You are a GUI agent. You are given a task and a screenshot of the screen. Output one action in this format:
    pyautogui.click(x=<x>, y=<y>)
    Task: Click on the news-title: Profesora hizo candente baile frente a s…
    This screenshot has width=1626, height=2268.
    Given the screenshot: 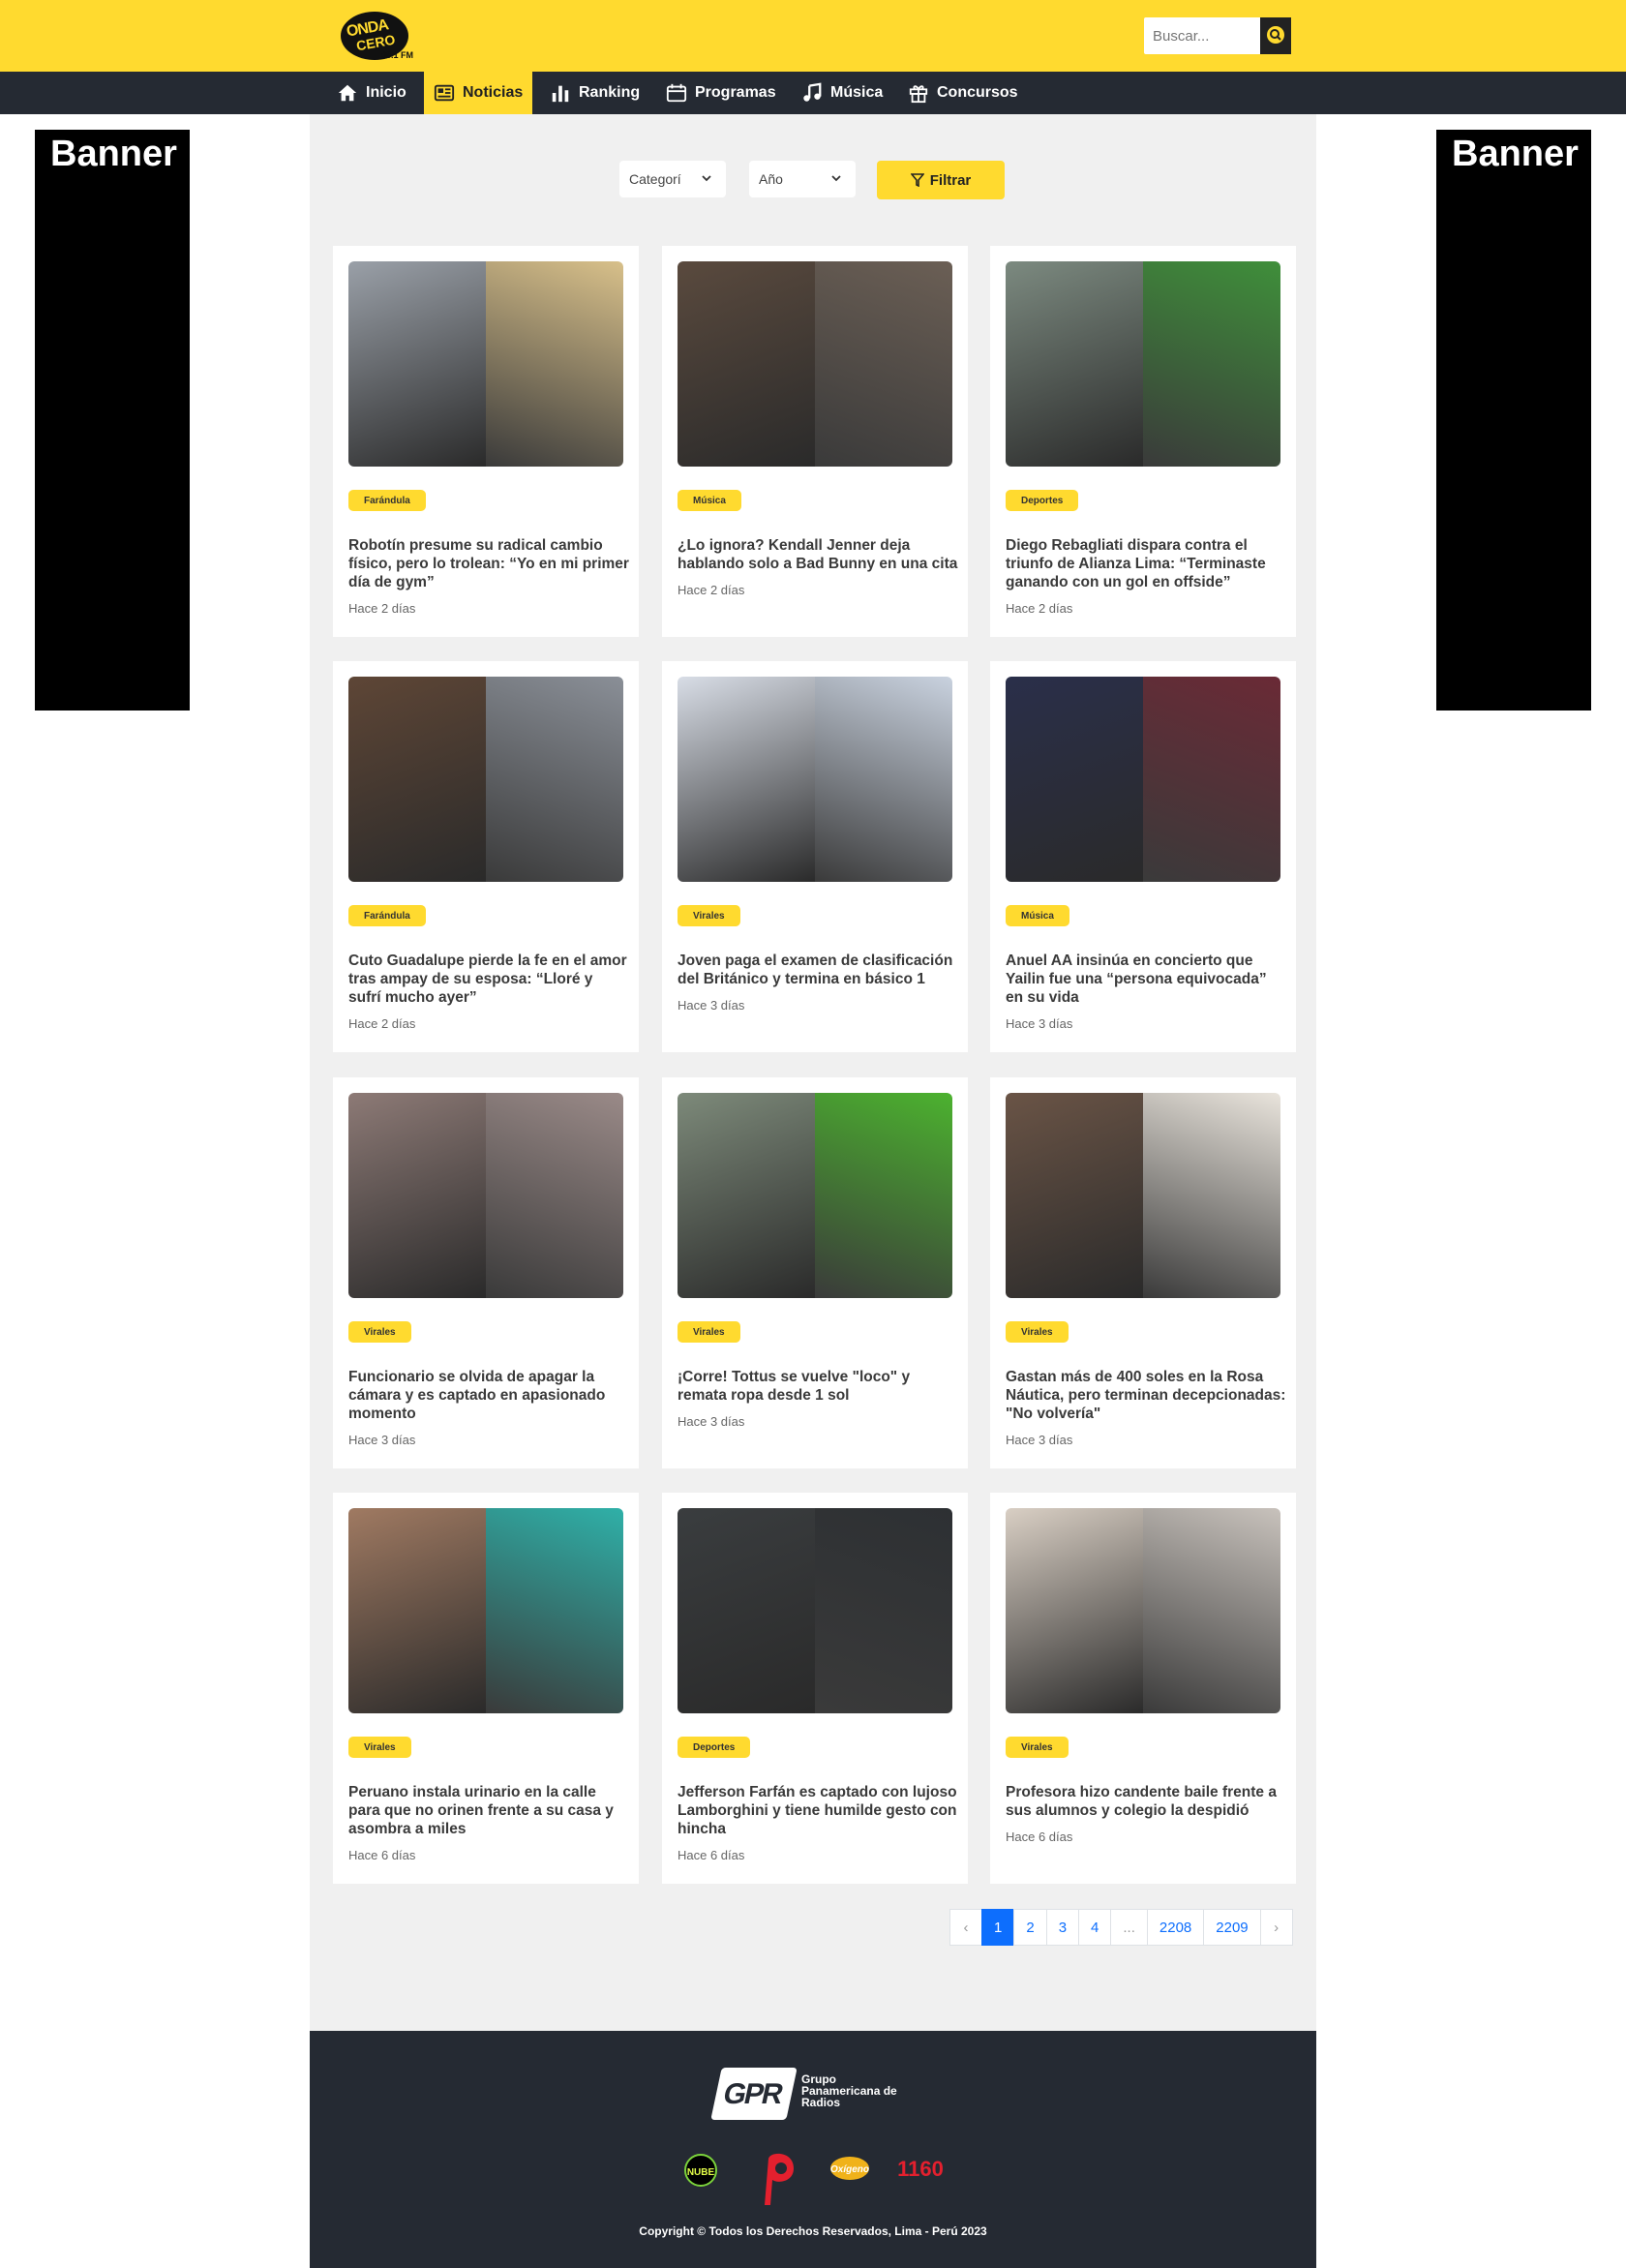 What is the action you would take?
    pyautogui.click(x=1146, y=1801)
    